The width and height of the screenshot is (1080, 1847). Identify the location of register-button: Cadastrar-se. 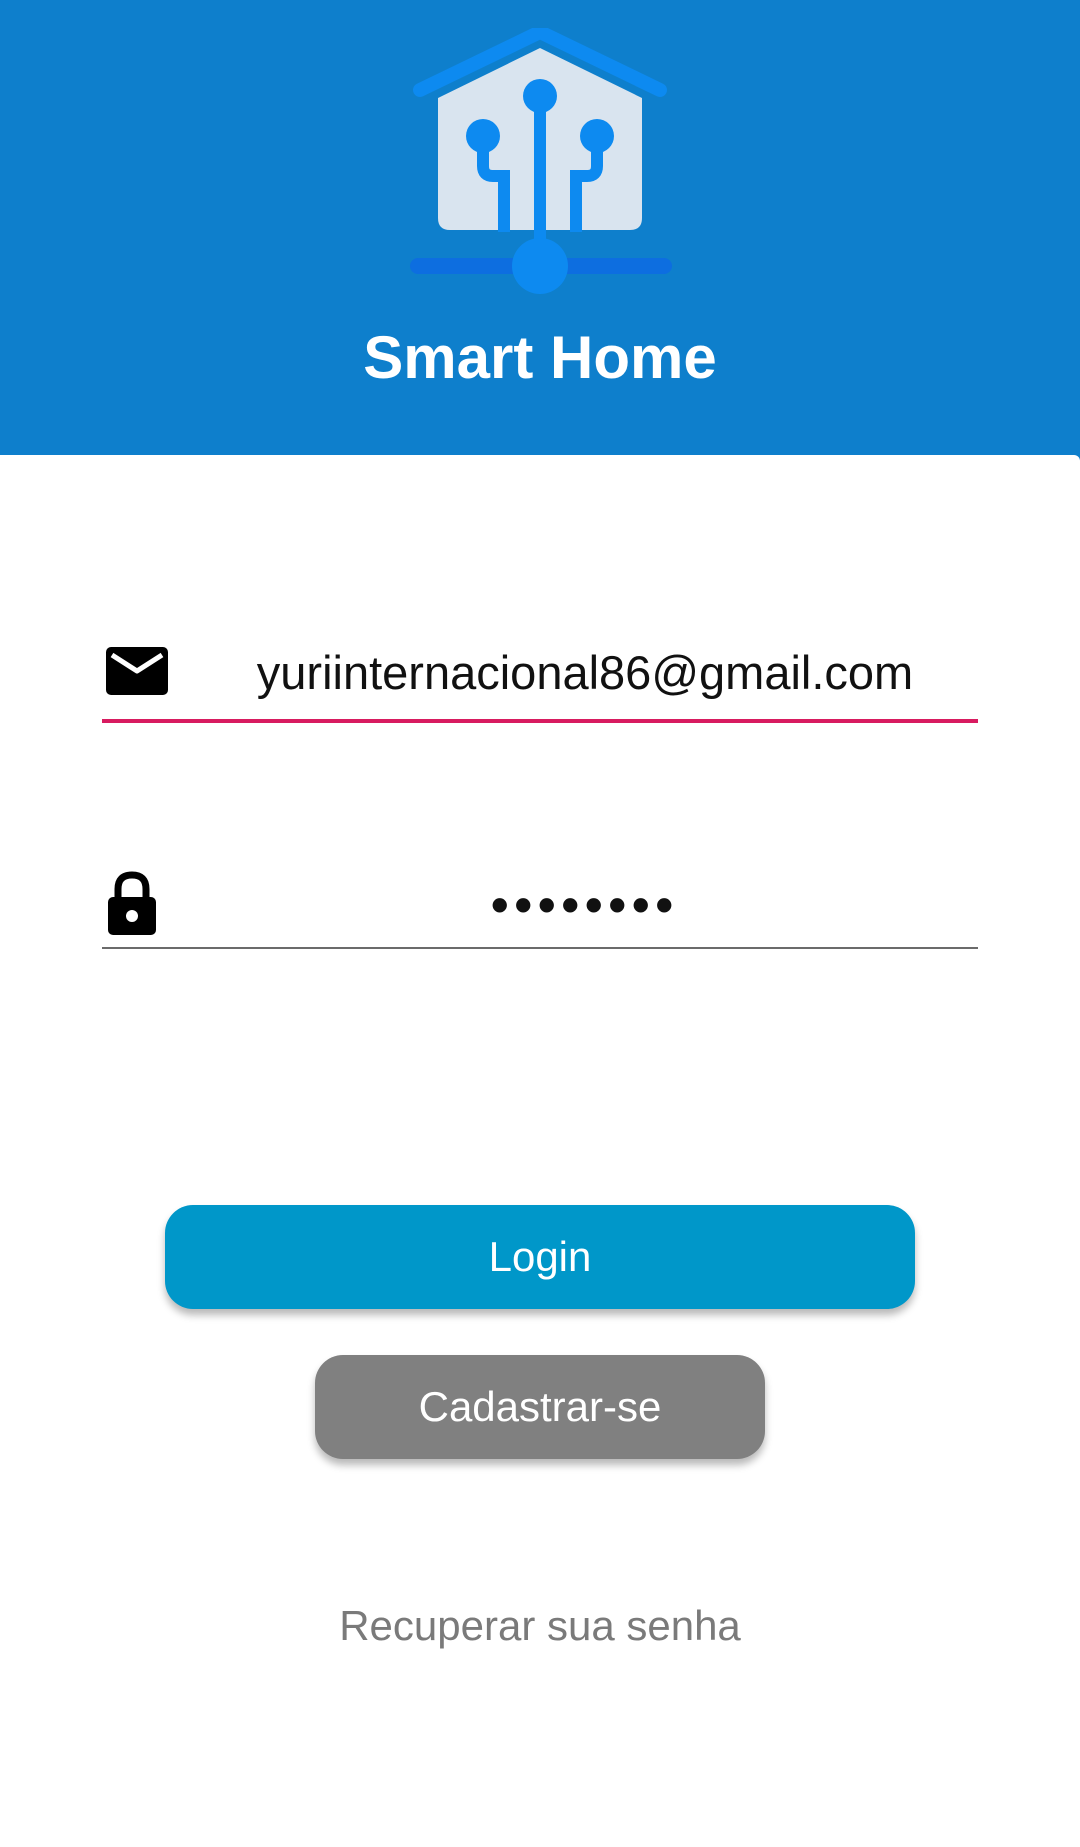
(540, 1407).